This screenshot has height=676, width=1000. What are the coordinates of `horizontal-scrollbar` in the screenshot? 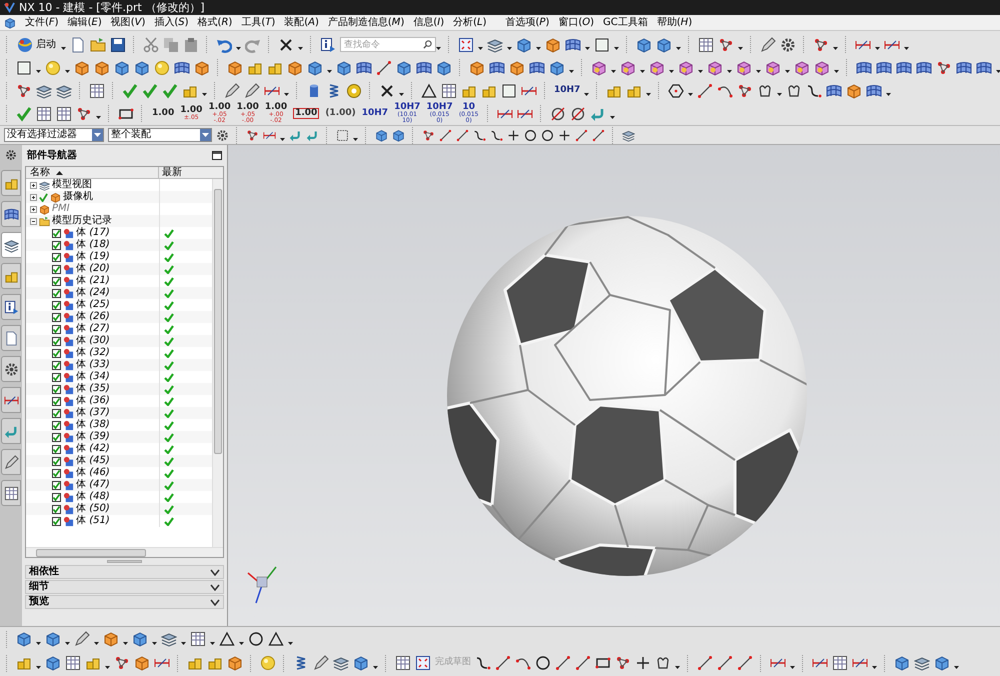 It's located at (124, 552).